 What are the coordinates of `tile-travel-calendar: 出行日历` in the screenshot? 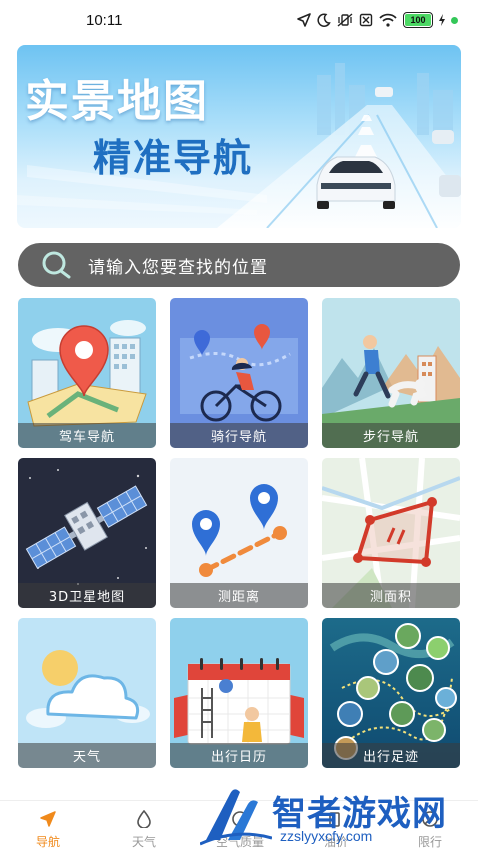 It's located at (239, 693).